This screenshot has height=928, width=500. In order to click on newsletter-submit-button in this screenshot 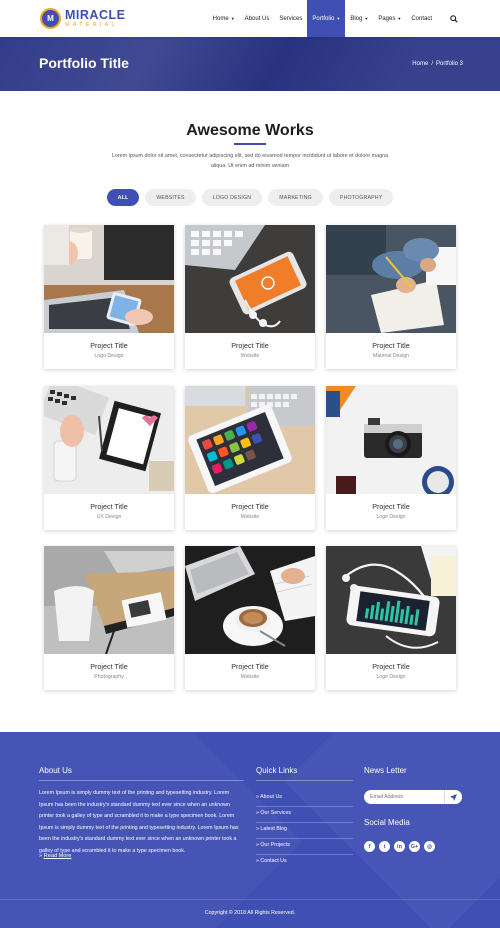, I will do `click(453, 797)`.